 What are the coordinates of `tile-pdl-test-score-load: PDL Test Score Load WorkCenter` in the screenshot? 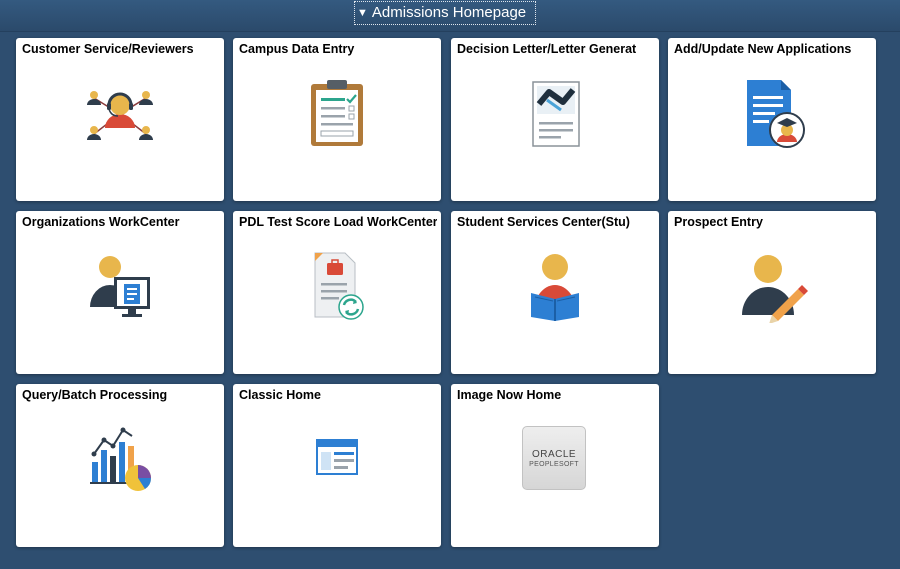 It's located at (337, 292).